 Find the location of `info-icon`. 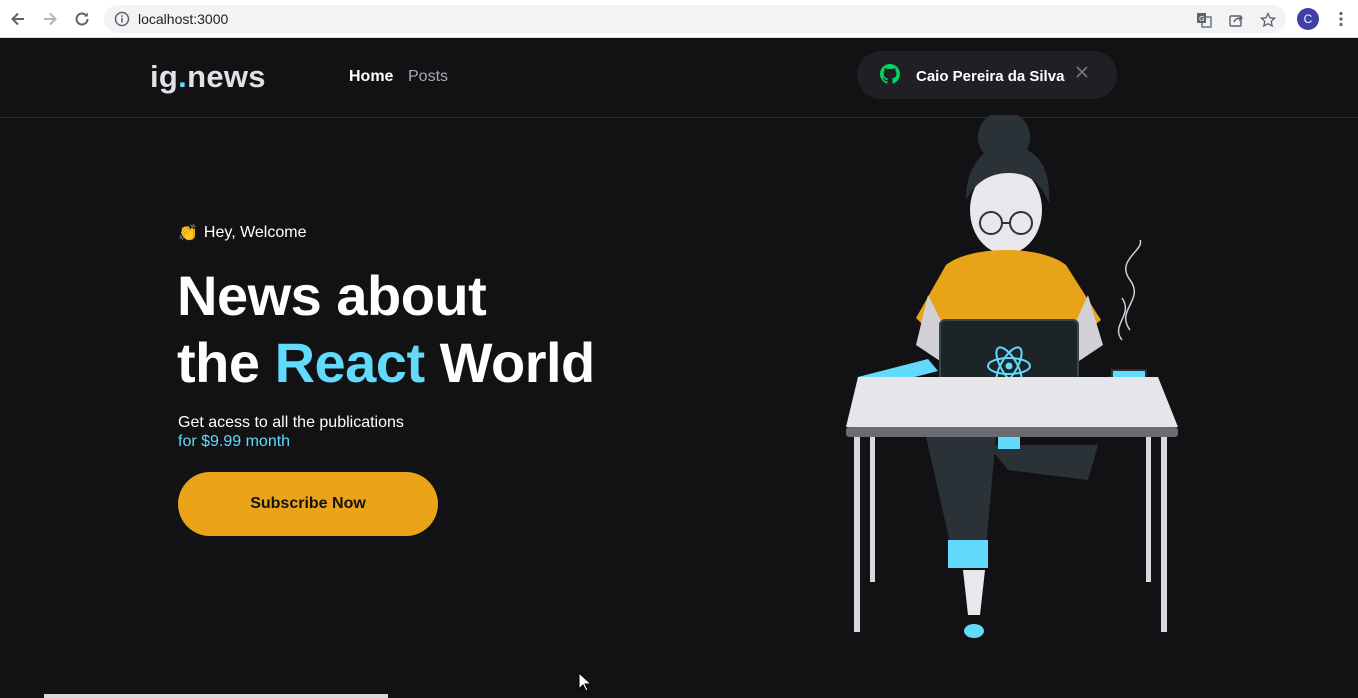

info-icon is located at coordinates (122, 19).